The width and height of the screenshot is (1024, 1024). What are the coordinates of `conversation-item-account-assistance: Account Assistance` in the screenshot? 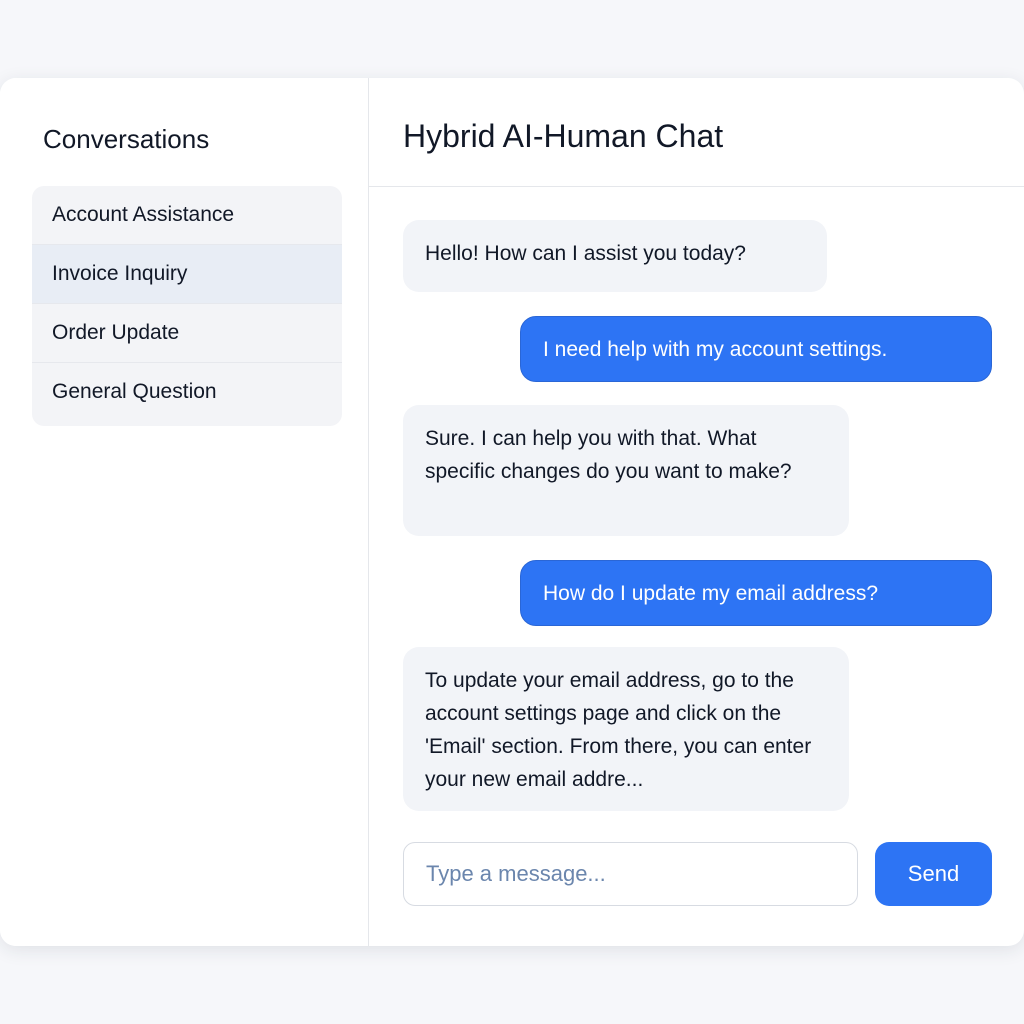 It's located at (187, 215).